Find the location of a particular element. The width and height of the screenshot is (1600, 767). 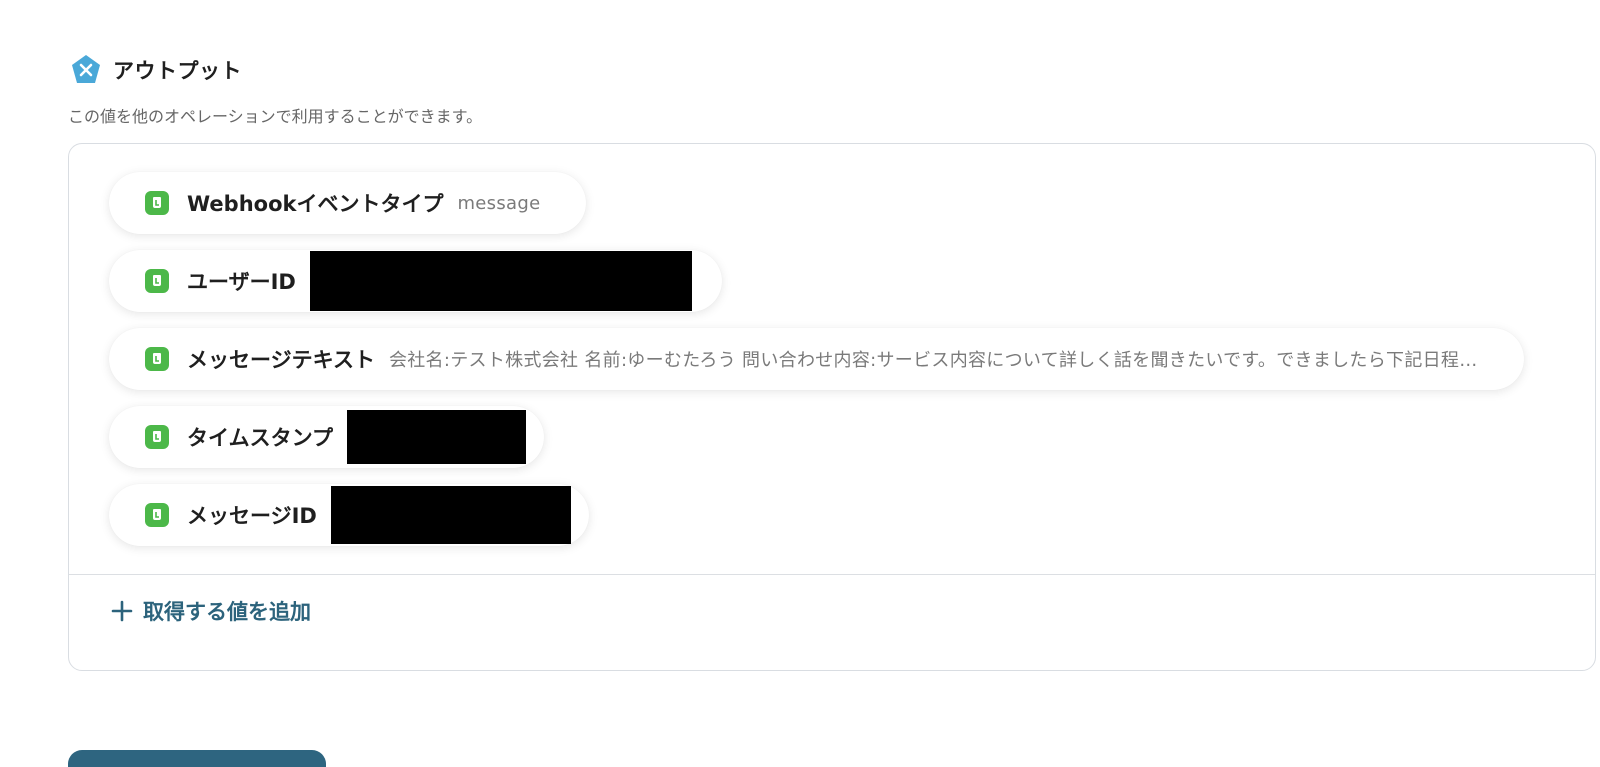

output-item-user-id: ユーザーID is located at coordinates (415, 281).